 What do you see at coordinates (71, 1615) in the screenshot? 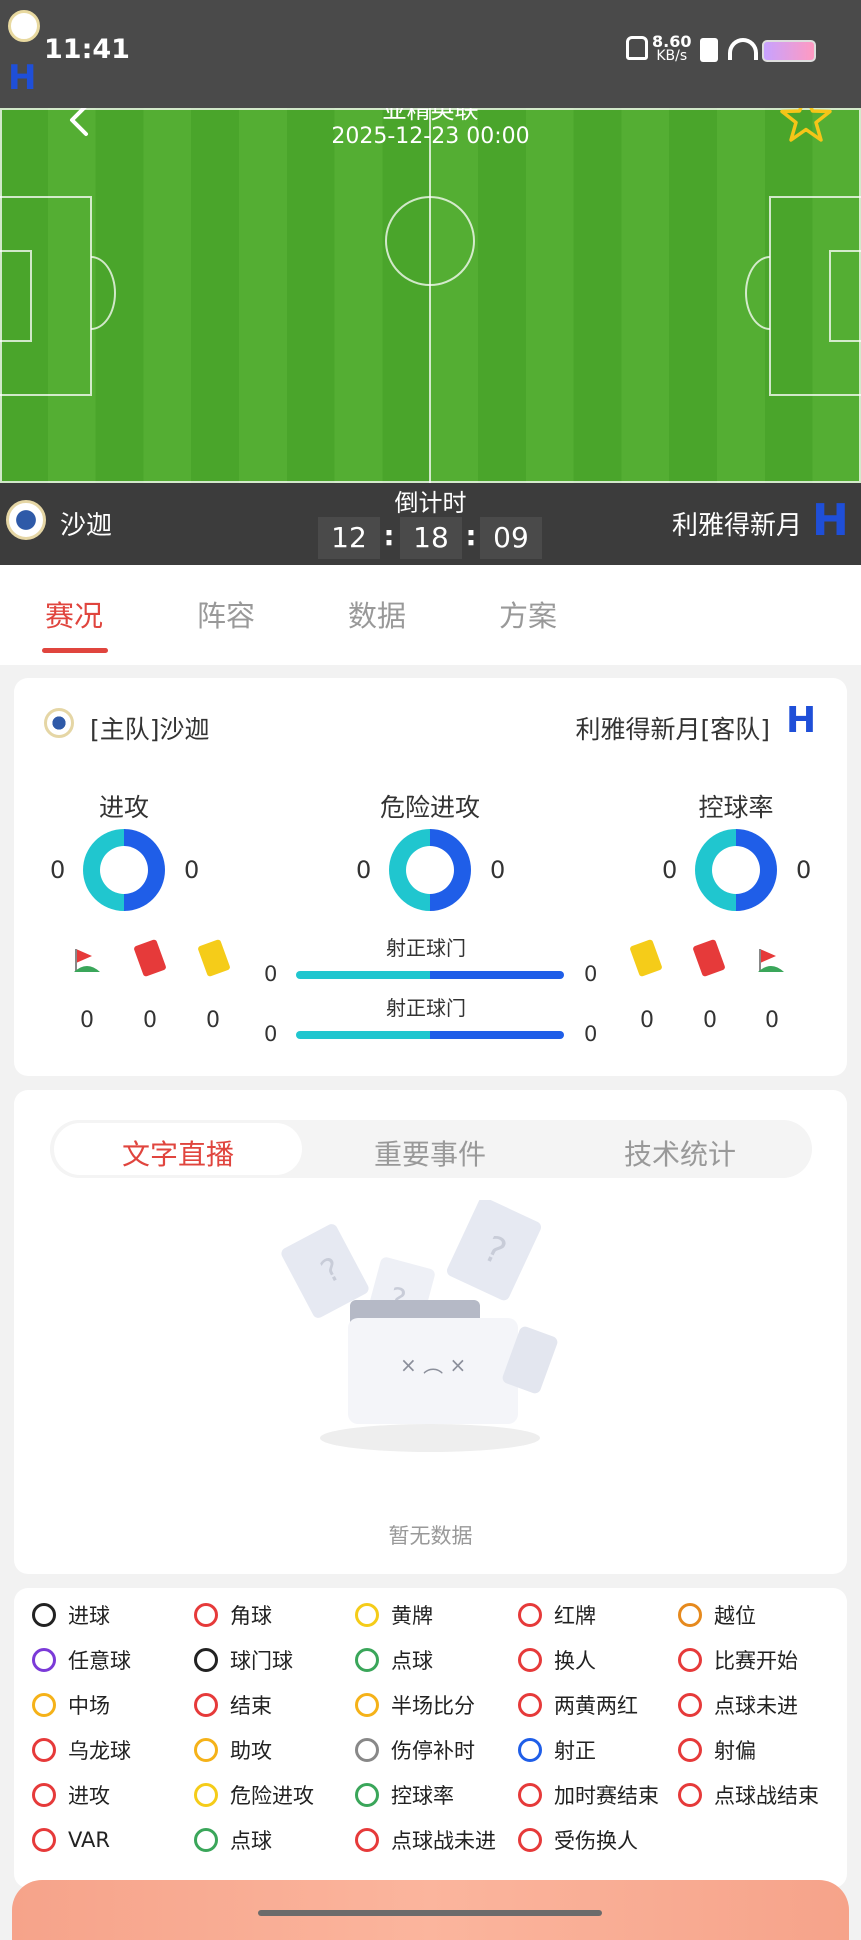
I see `legend-item: 进球` at bounding box center [71, 1615].